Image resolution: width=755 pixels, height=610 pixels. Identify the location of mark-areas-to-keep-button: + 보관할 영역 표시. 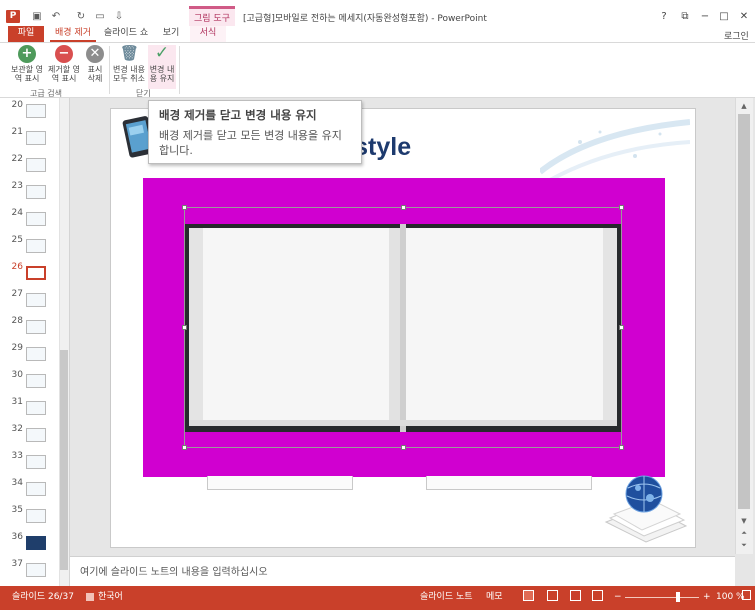
(27, 64).